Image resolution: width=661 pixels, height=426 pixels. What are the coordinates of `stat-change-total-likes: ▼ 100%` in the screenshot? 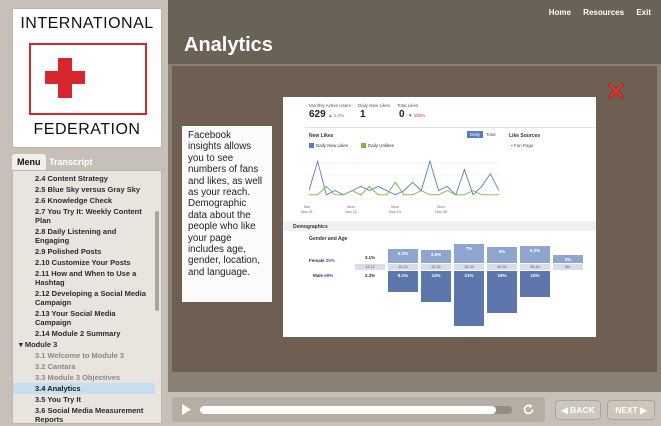 It's located at (417, 115).